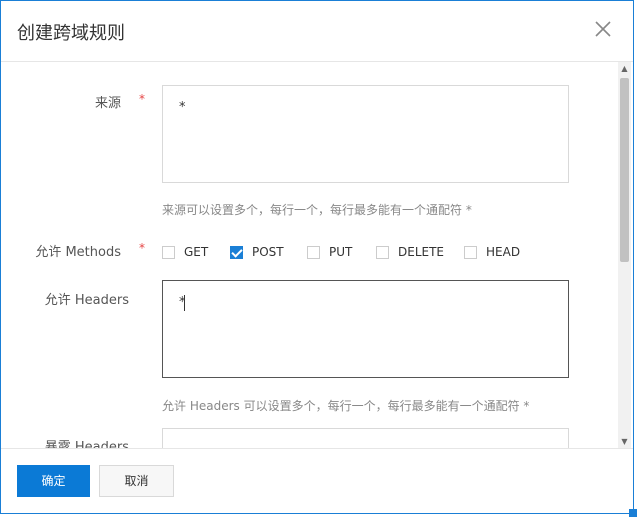 The height and width of the screenshot is (519, 637). I want to click on origin-hint: 来源可以设置多个，每行一个，每行最多能有一个通配符 *, so click(317, 210).